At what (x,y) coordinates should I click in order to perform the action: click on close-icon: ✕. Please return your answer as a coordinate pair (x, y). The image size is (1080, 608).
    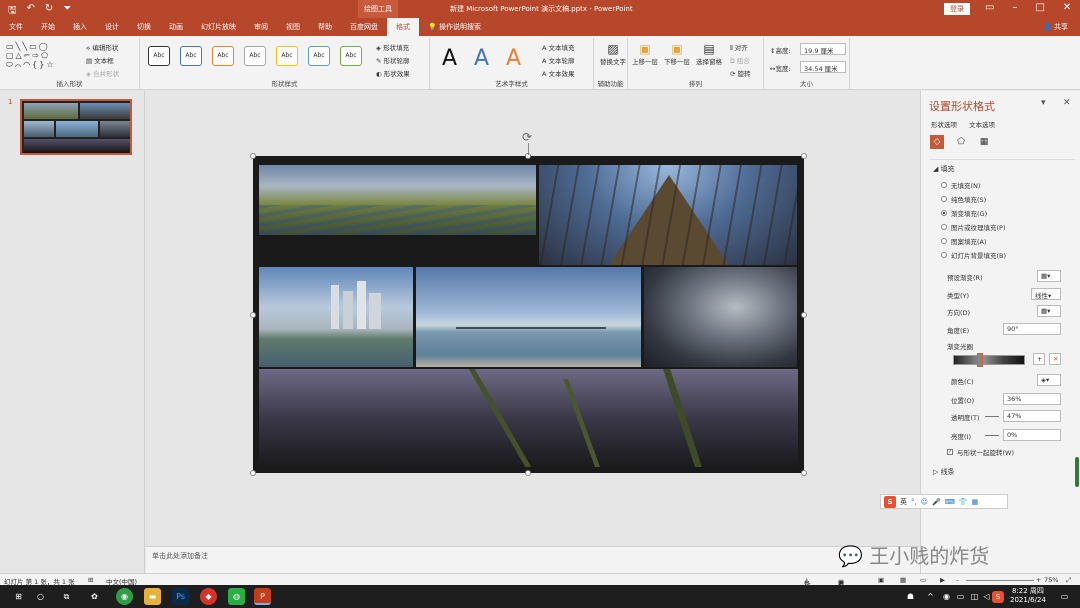
    Looking at the image, I should click on (1067, 7).